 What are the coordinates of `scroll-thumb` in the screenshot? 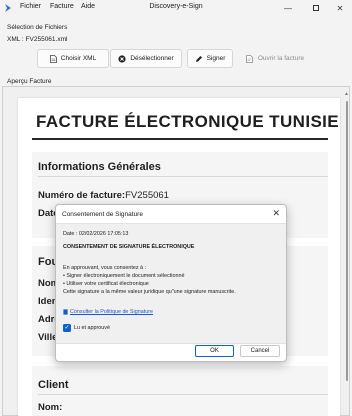 It's located at (347, 241).